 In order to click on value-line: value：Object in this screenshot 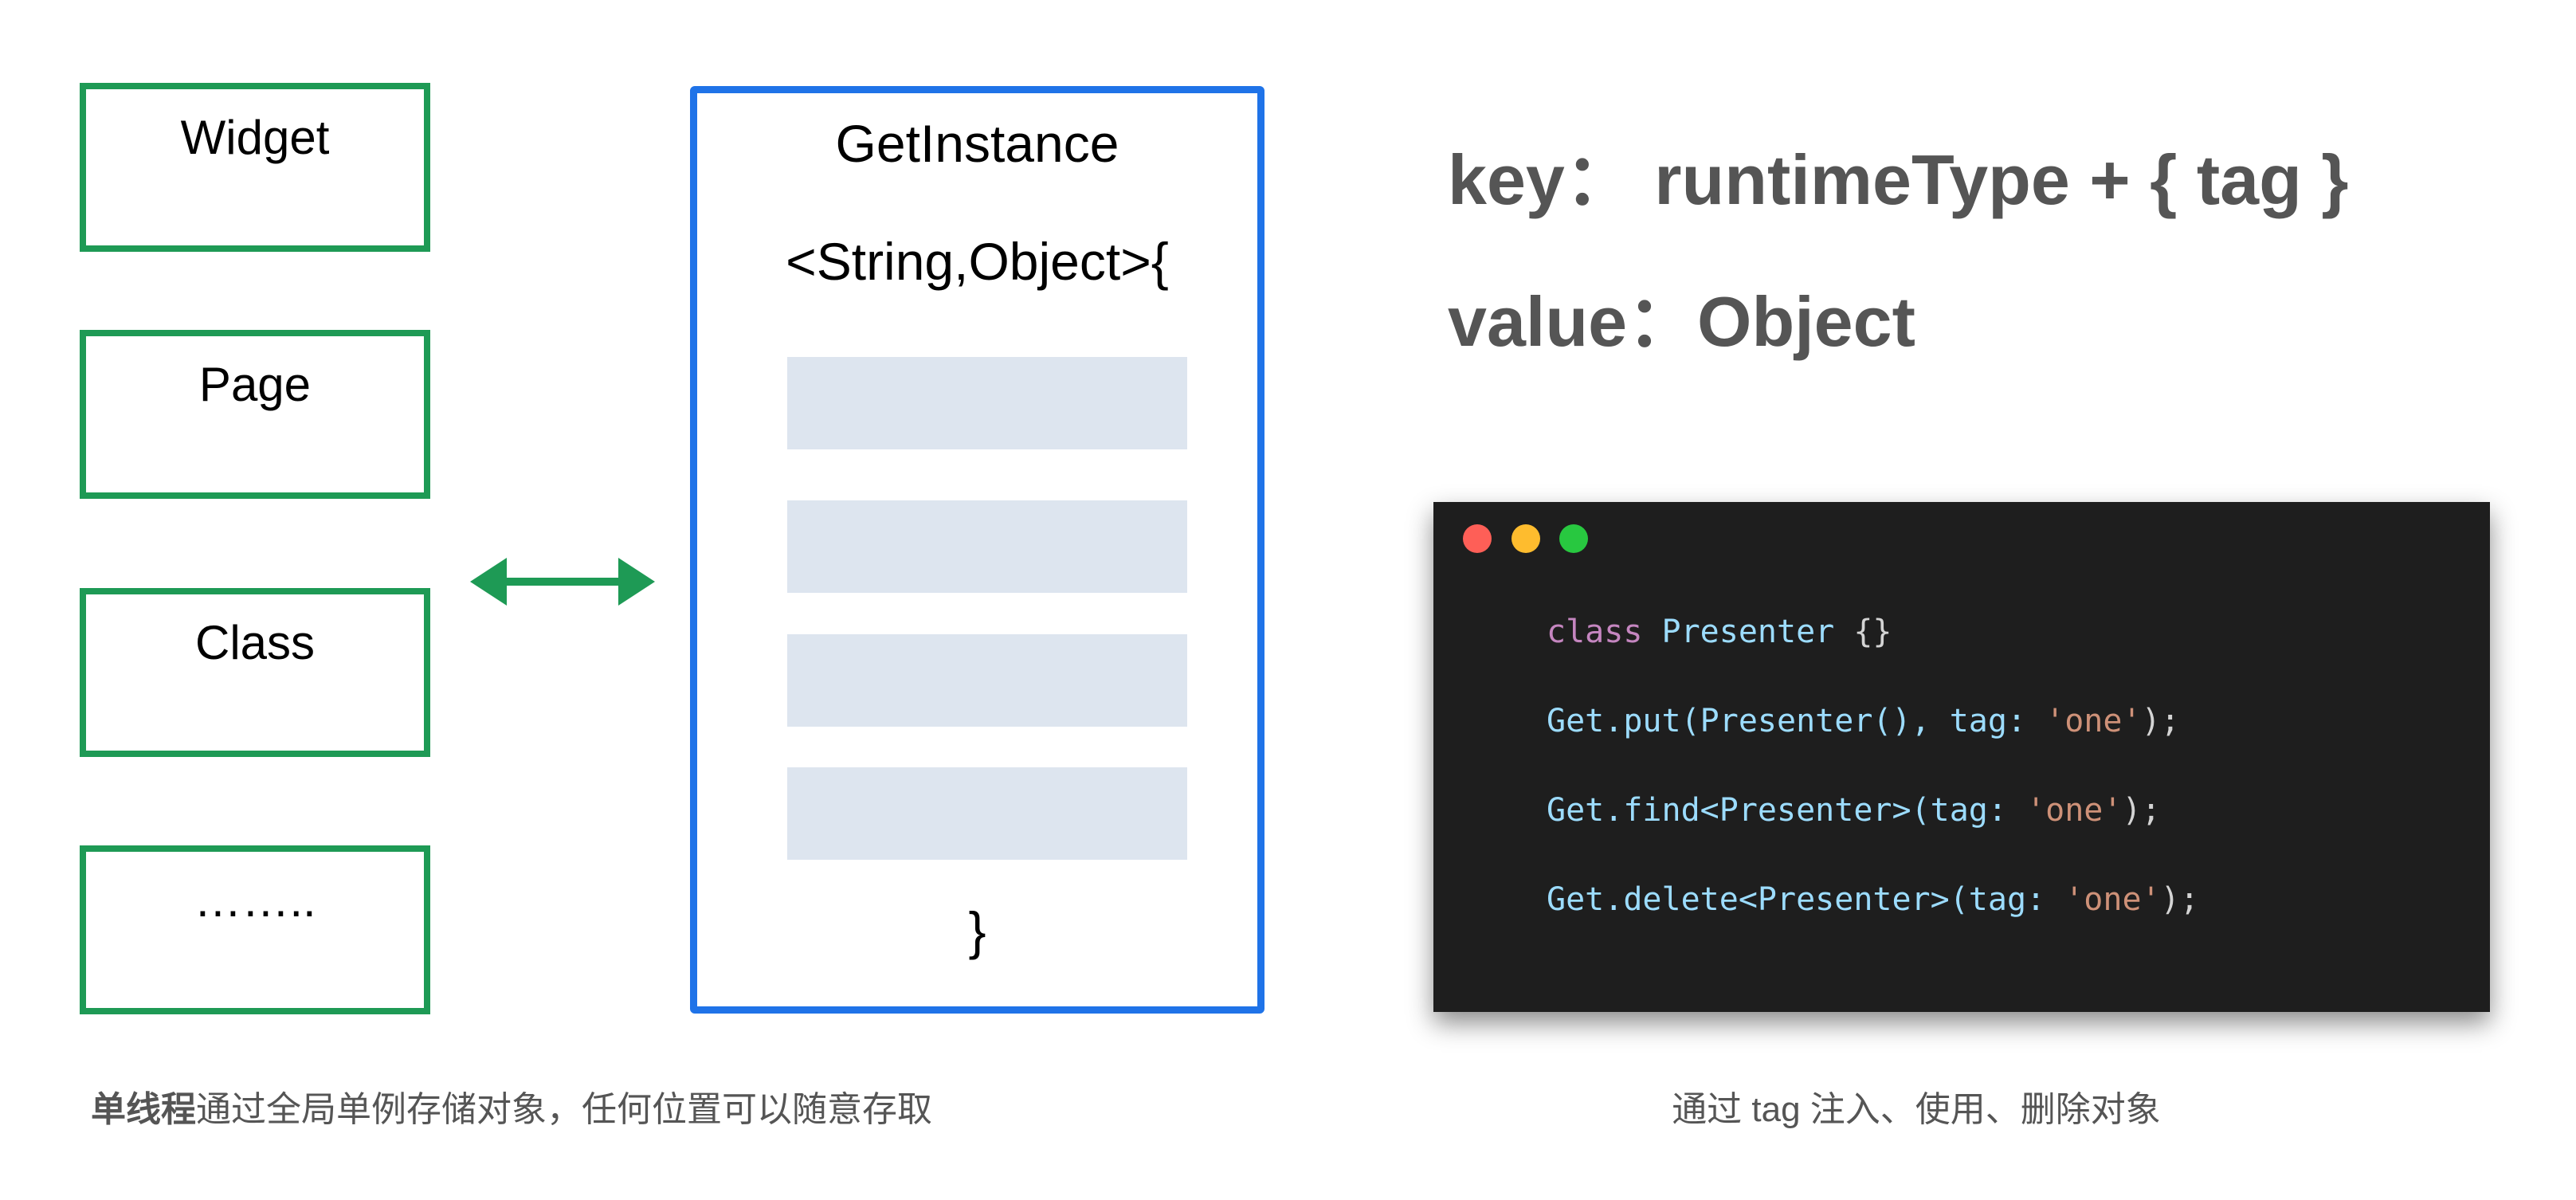, I will do `click(1681, 316)`.